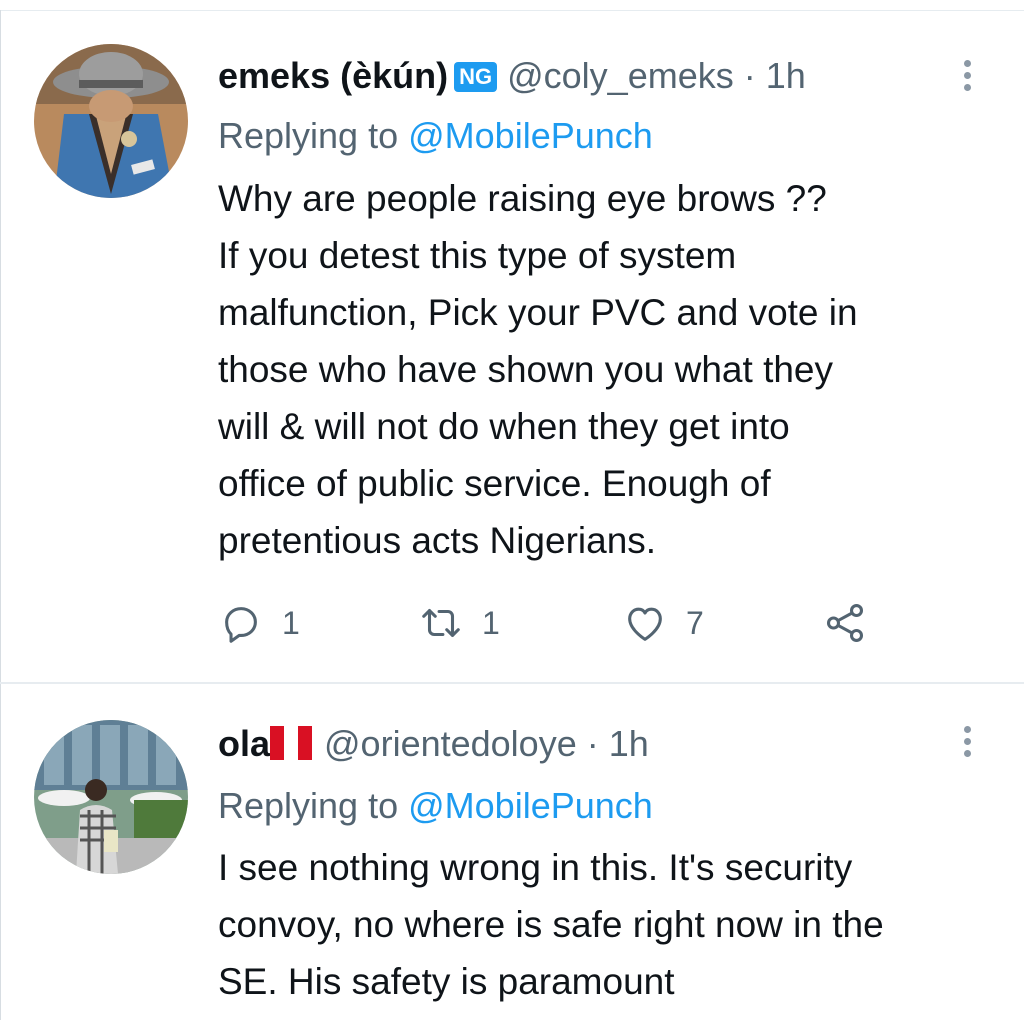  I want to click on display-name: emeks (èkún), so click(333, 75).